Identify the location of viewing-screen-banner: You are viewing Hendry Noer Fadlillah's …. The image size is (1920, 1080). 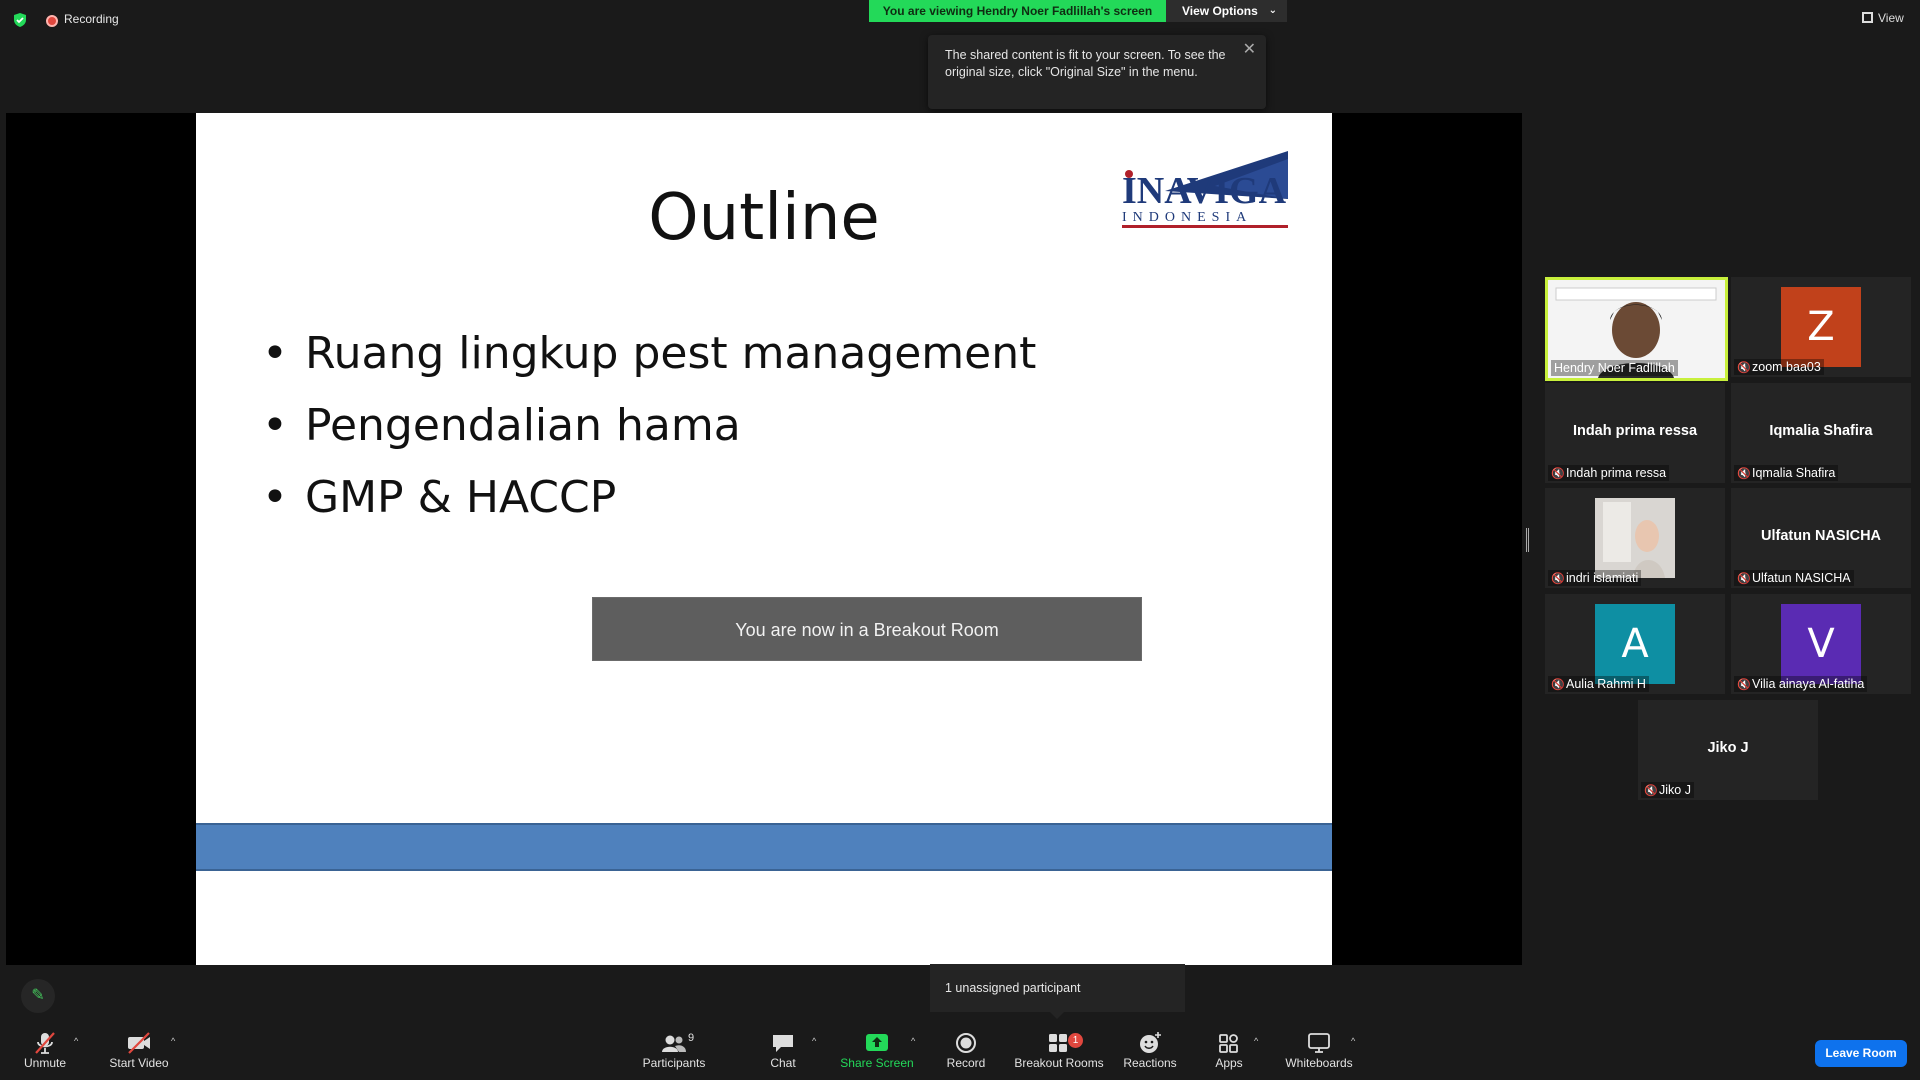
(1017, 11).